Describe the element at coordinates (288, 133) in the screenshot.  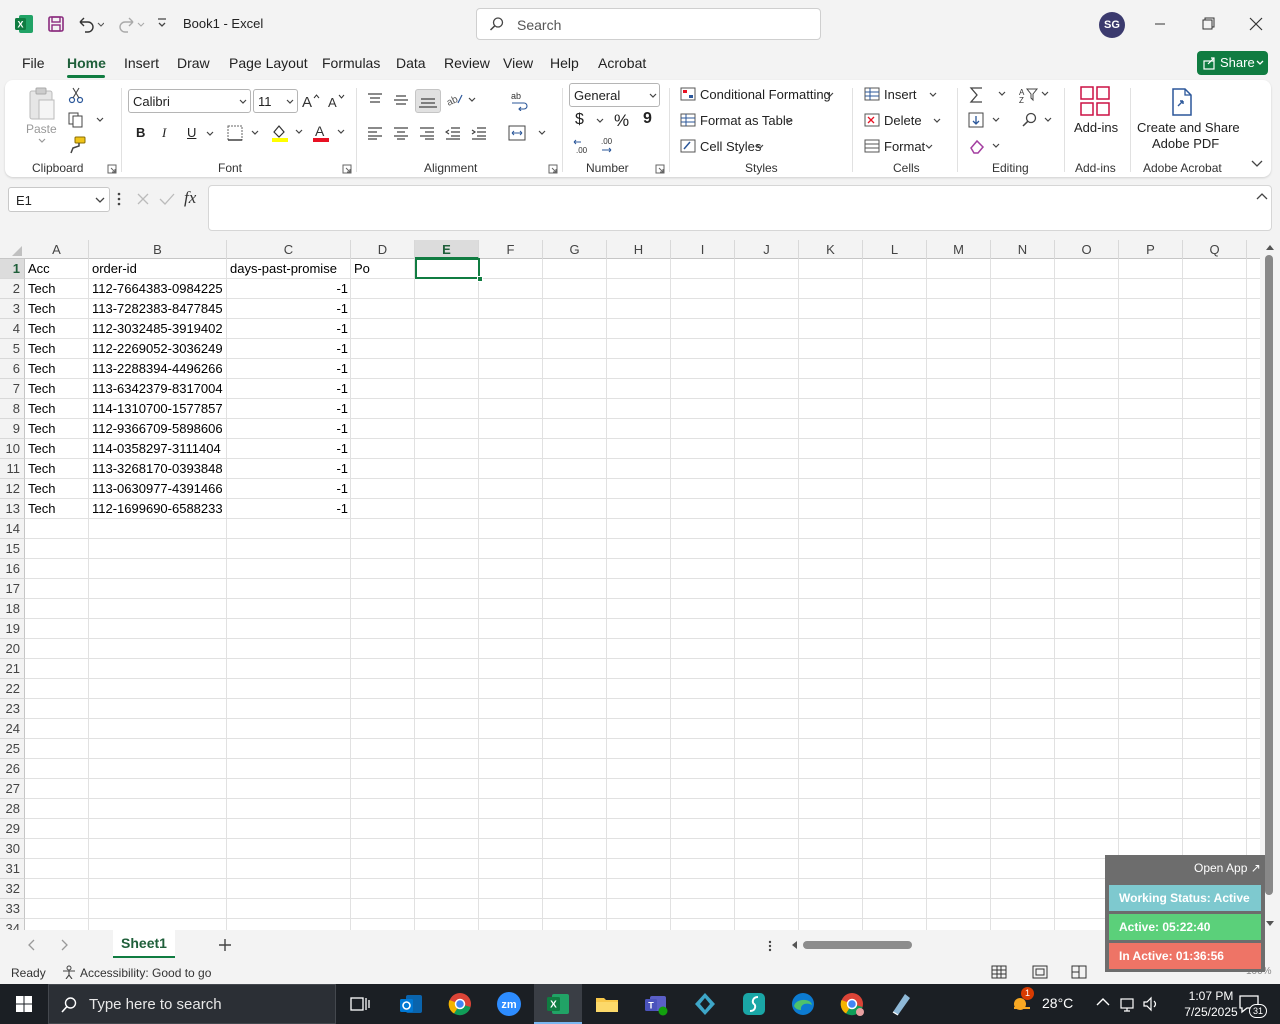
I see `fill-color-icon` at that location.